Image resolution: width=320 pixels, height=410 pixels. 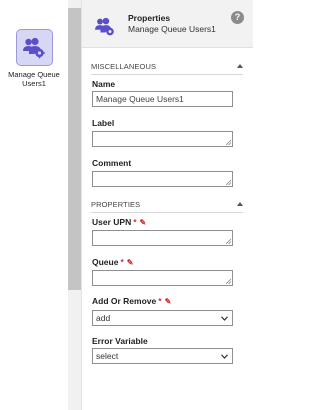 I want to click on label-label: Label, so click(x=103, y=123).